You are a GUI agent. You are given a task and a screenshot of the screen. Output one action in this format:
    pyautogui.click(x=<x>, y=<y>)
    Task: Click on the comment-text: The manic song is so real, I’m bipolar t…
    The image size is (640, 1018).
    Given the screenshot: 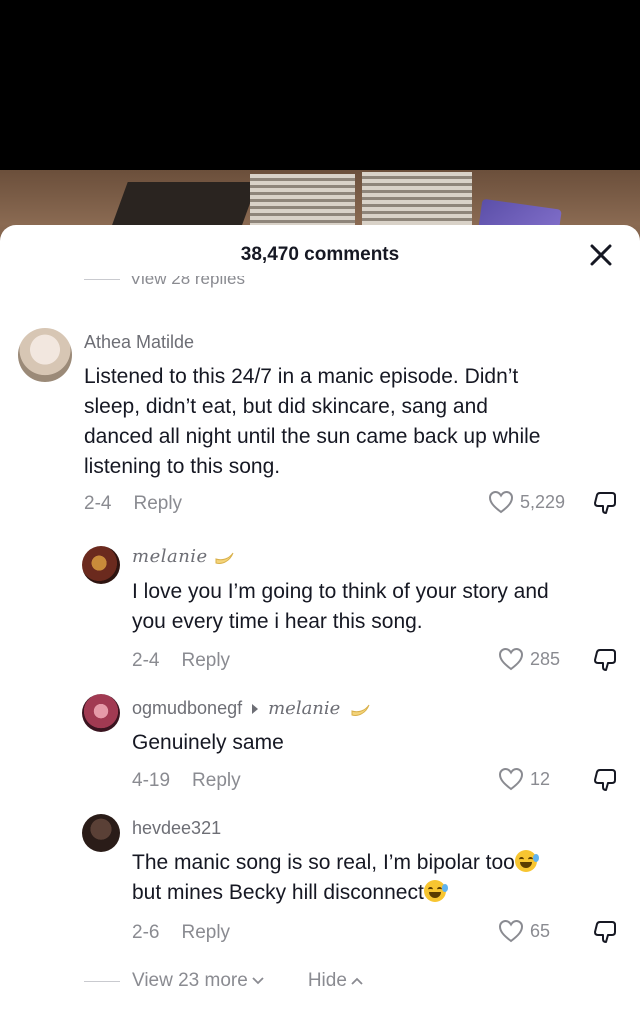 What is the action you would take?
    pyautogui.click(x=335, y=878)
    